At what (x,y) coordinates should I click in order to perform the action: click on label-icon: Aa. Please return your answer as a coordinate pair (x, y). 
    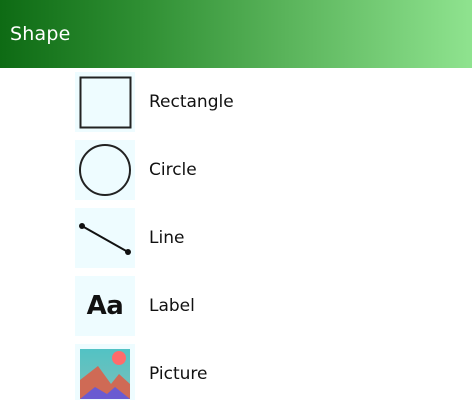
    Looking at the image, I should click on (105, 306).